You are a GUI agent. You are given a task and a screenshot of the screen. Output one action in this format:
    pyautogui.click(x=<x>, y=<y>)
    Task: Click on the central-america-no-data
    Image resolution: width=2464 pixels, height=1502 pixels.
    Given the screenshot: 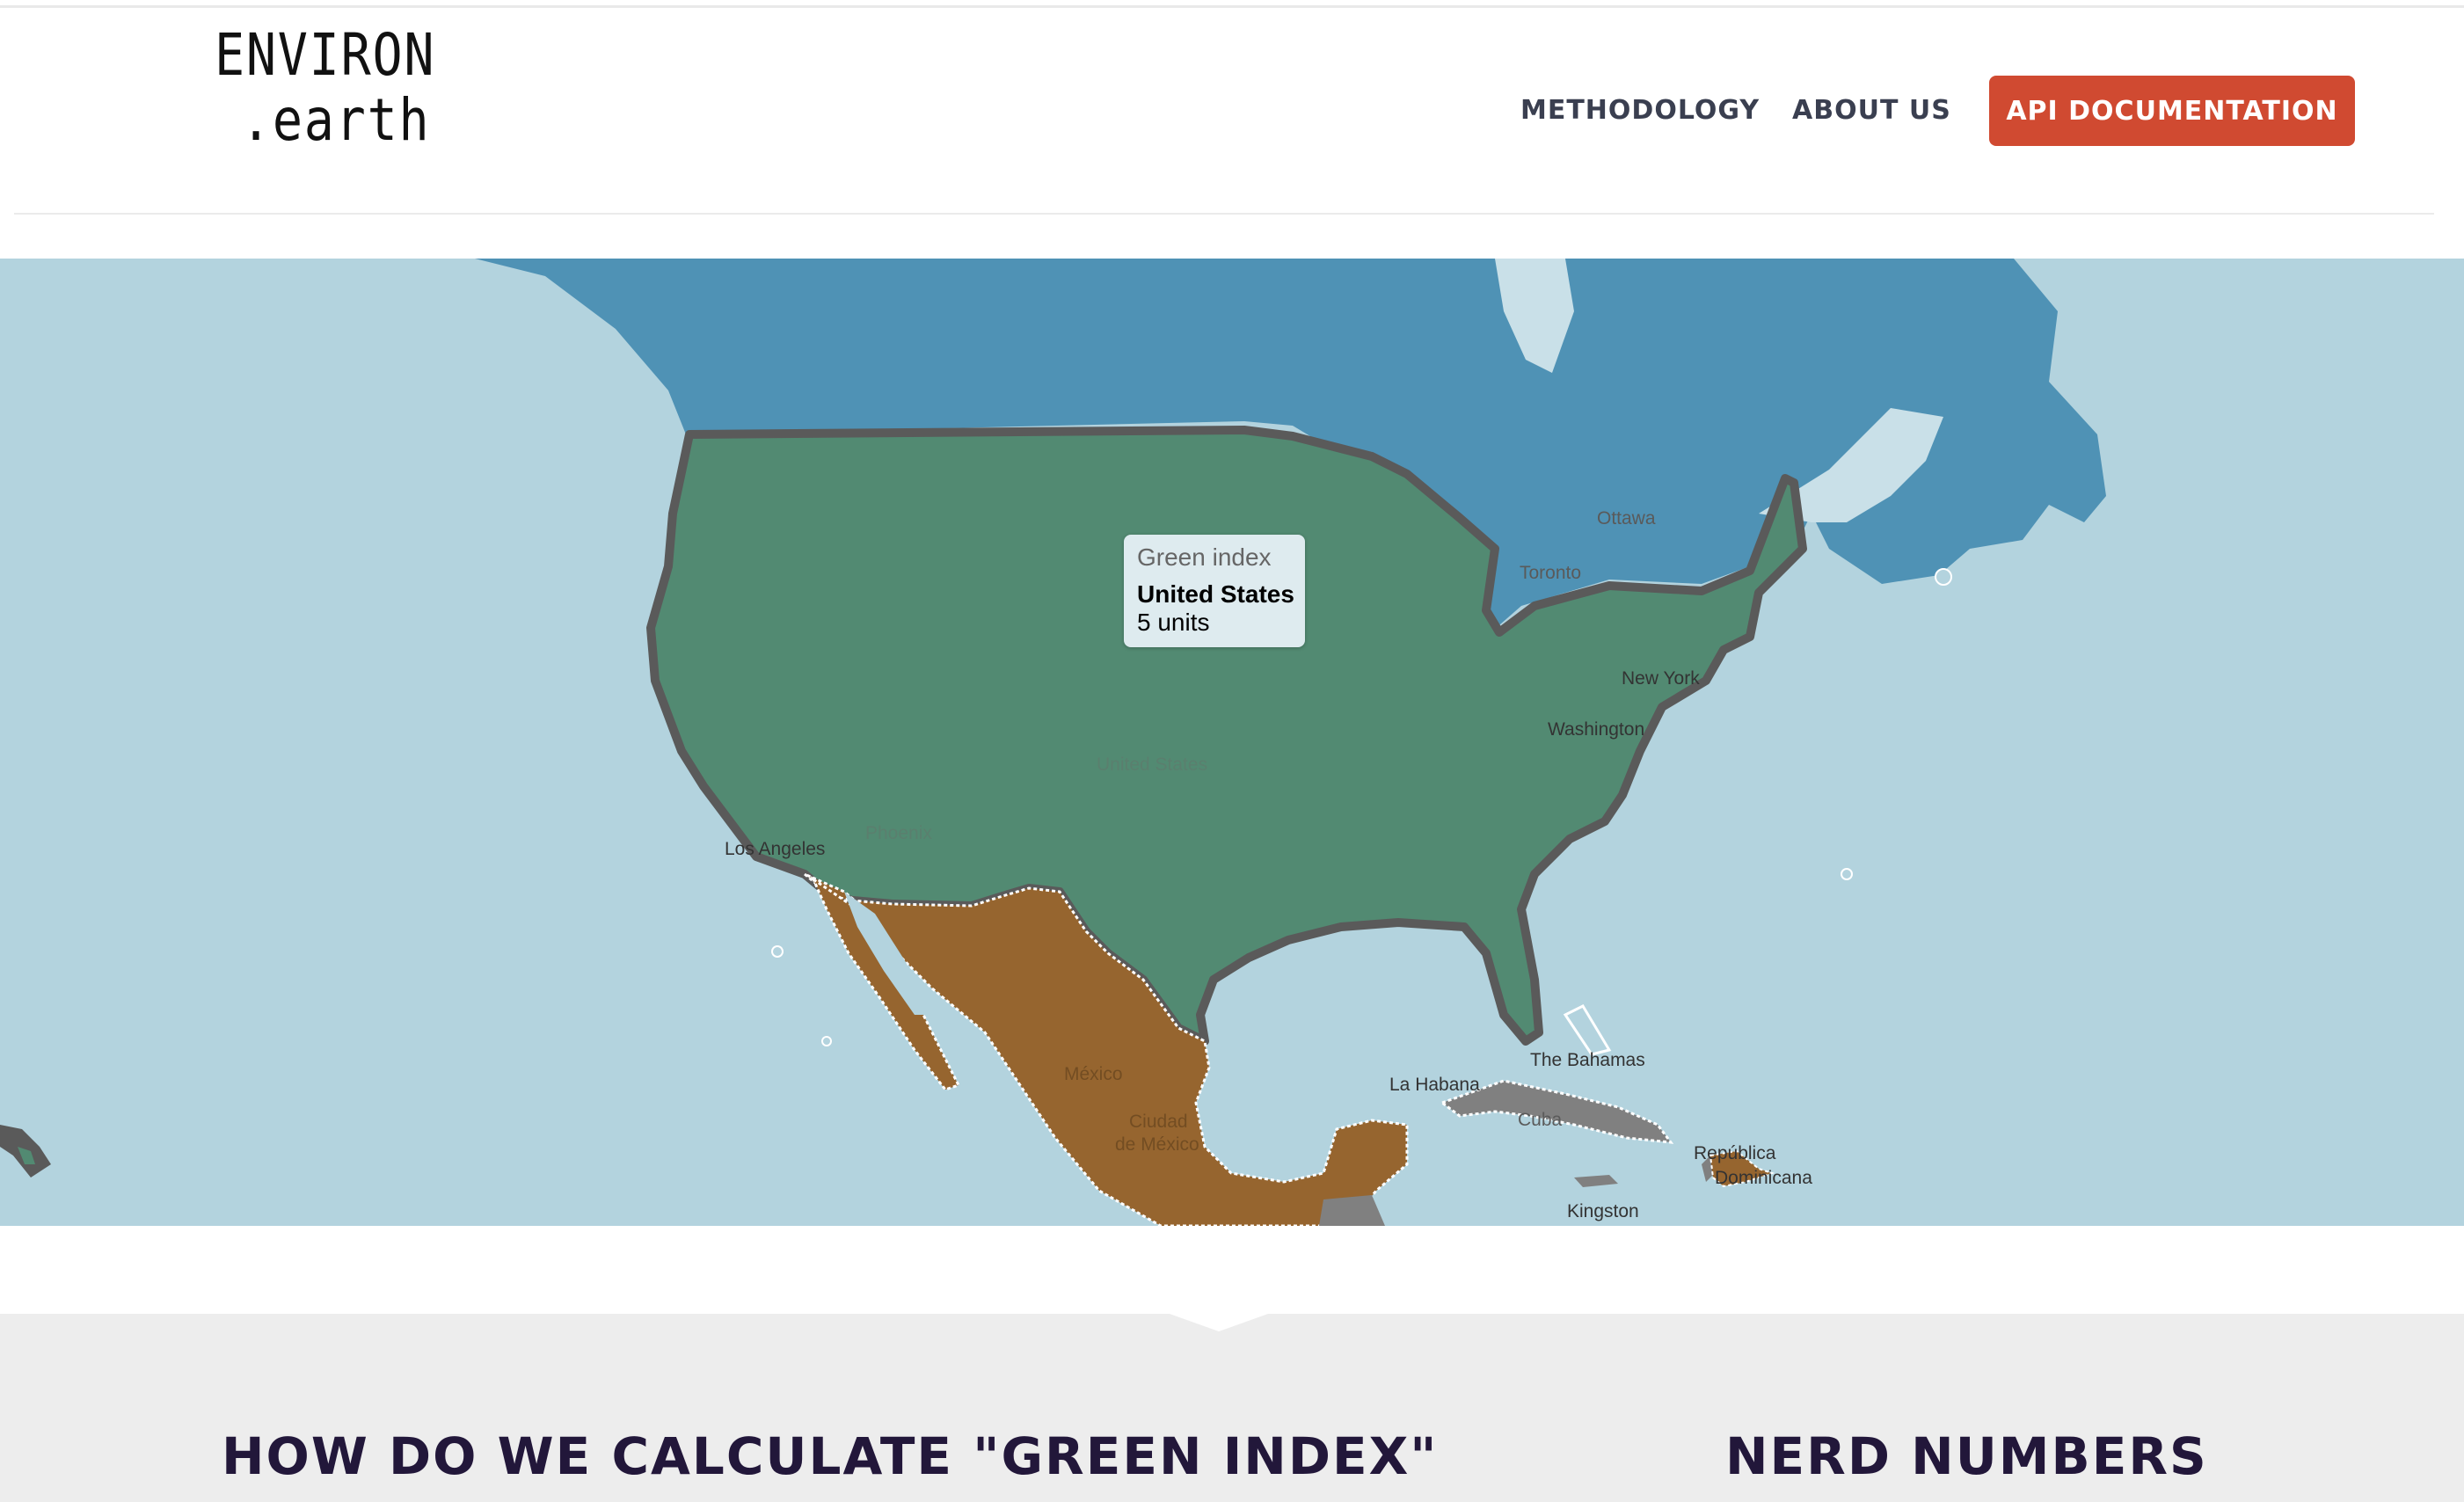 What is the action you would take?
    pyautogui.click(x=1352, y=1210)
    